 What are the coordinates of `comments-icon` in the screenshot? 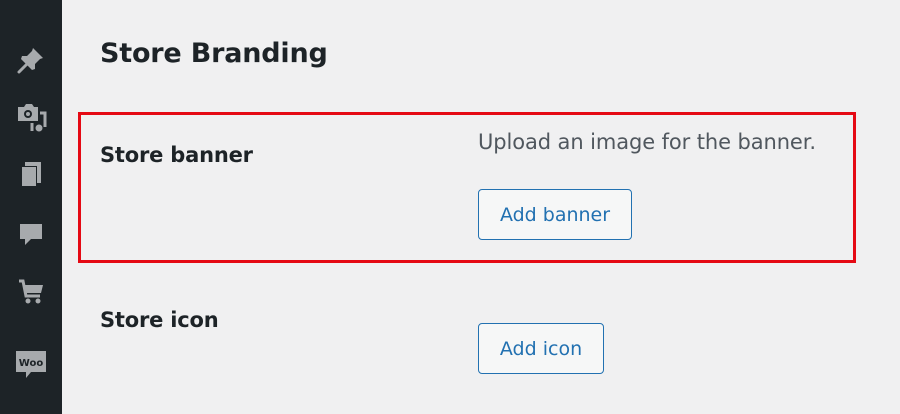 It's located at (31, 234).